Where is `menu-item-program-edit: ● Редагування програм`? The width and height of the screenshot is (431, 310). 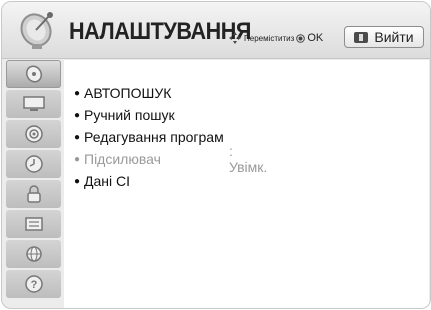 menu-item-program-edit: ● Редагування програм is located at coordinates (149, 137).